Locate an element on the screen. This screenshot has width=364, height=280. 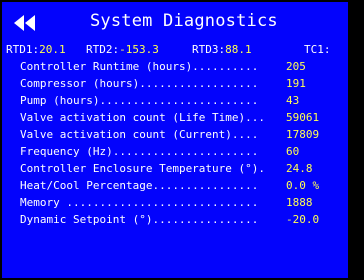
rtd3-label: RTD3: is located at coordinates (209, 49).